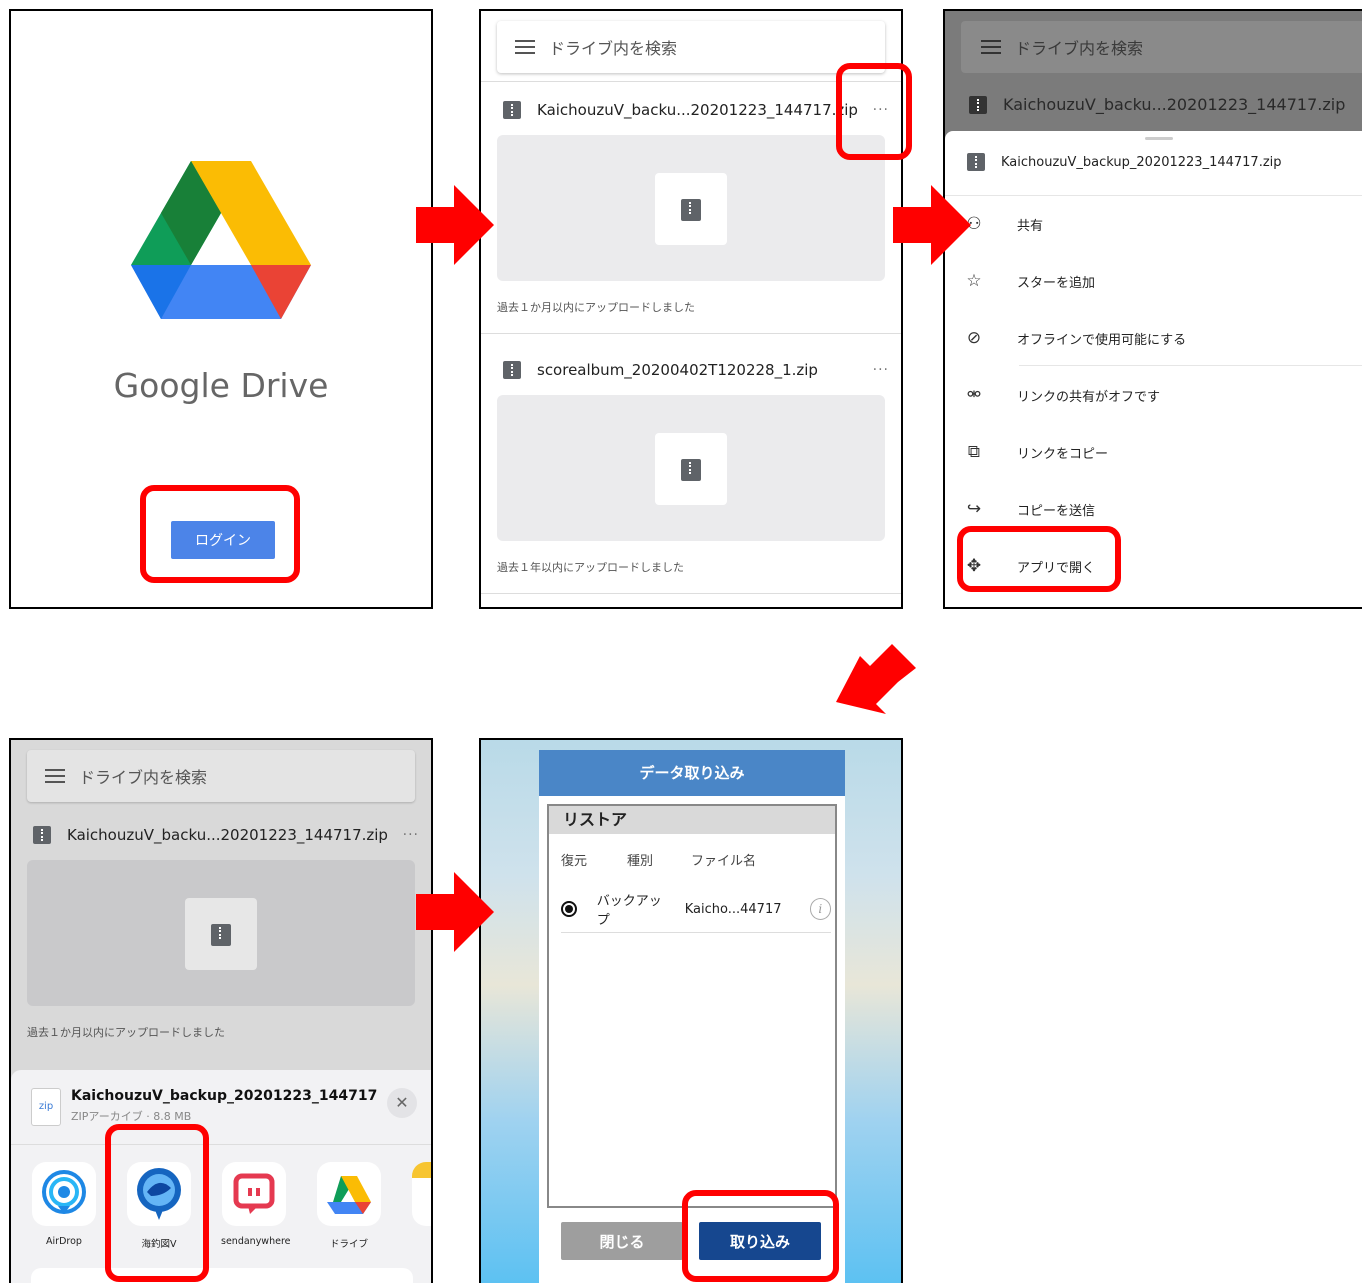  What do you see at coordinates (820, 909) in the screenshot?
I see `info-icon: i` at bounding box center [820, 909].